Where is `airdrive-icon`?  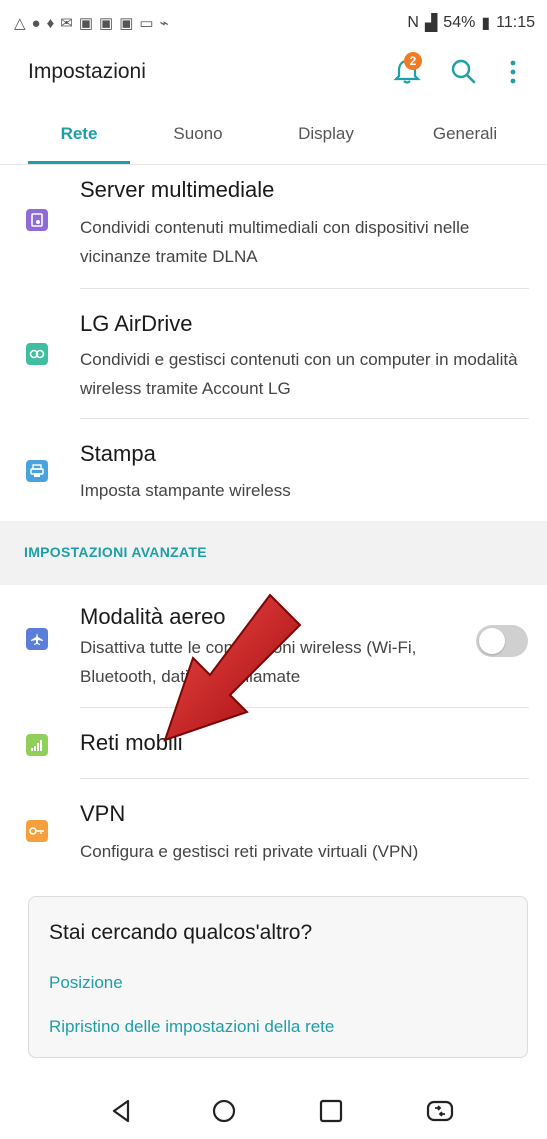
airdrive-icon is located at coordinates (37, 354).